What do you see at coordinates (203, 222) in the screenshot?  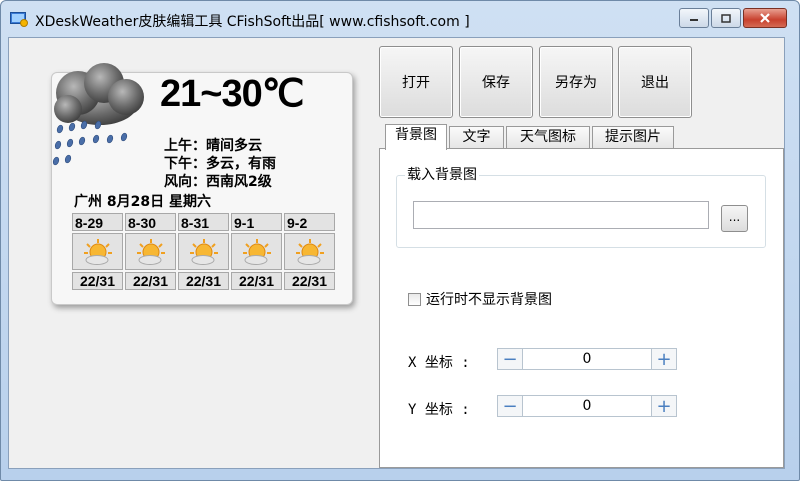 I see `forecast-date: 8-31` at bounding box center [203, 222].